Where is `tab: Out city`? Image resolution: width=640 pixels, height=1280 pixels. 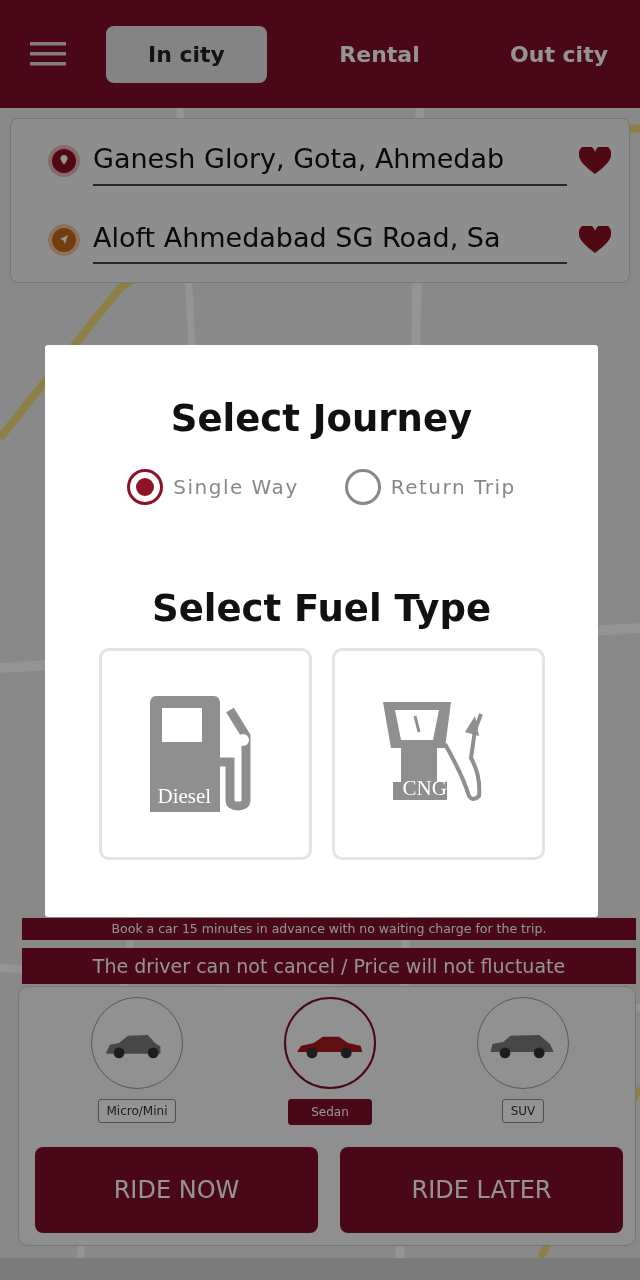
tab: Out city is located at coordinates (559, 54).